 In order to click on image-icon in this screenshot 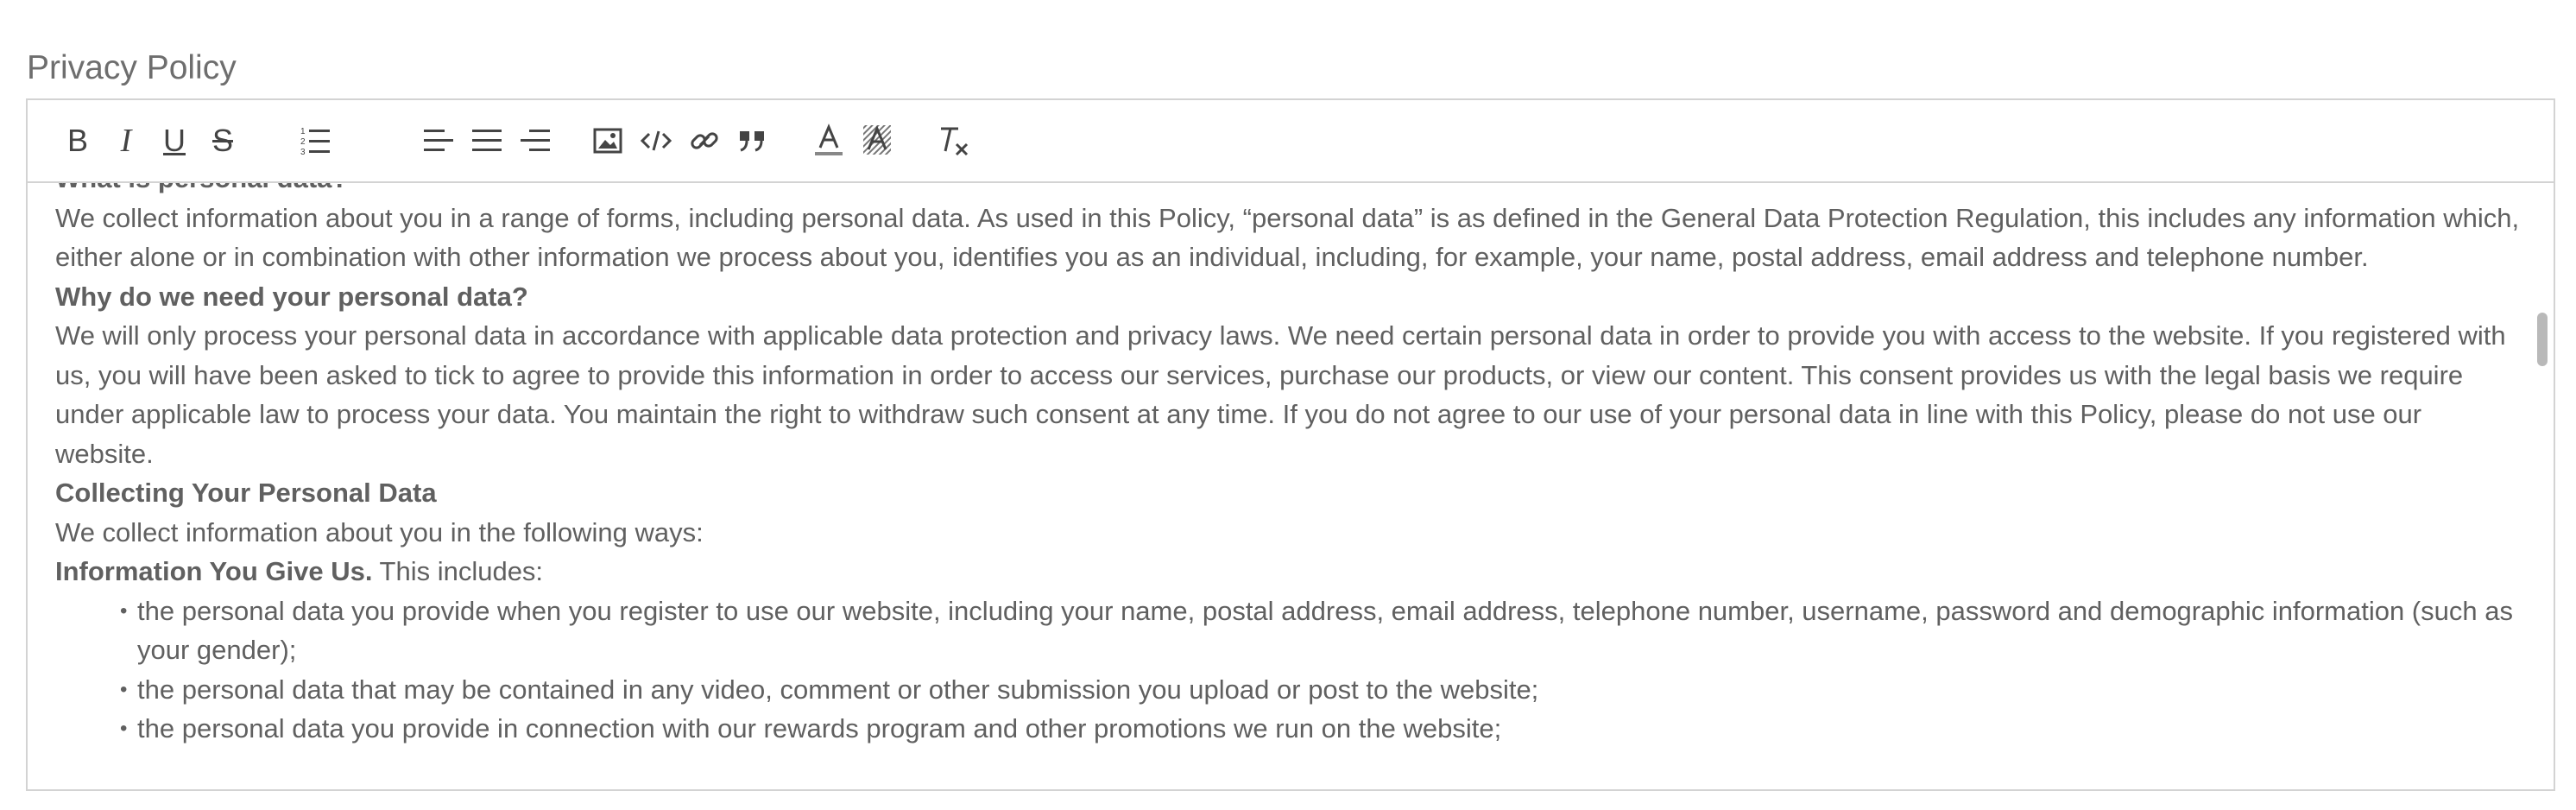, I will do `click(607, 141)`.